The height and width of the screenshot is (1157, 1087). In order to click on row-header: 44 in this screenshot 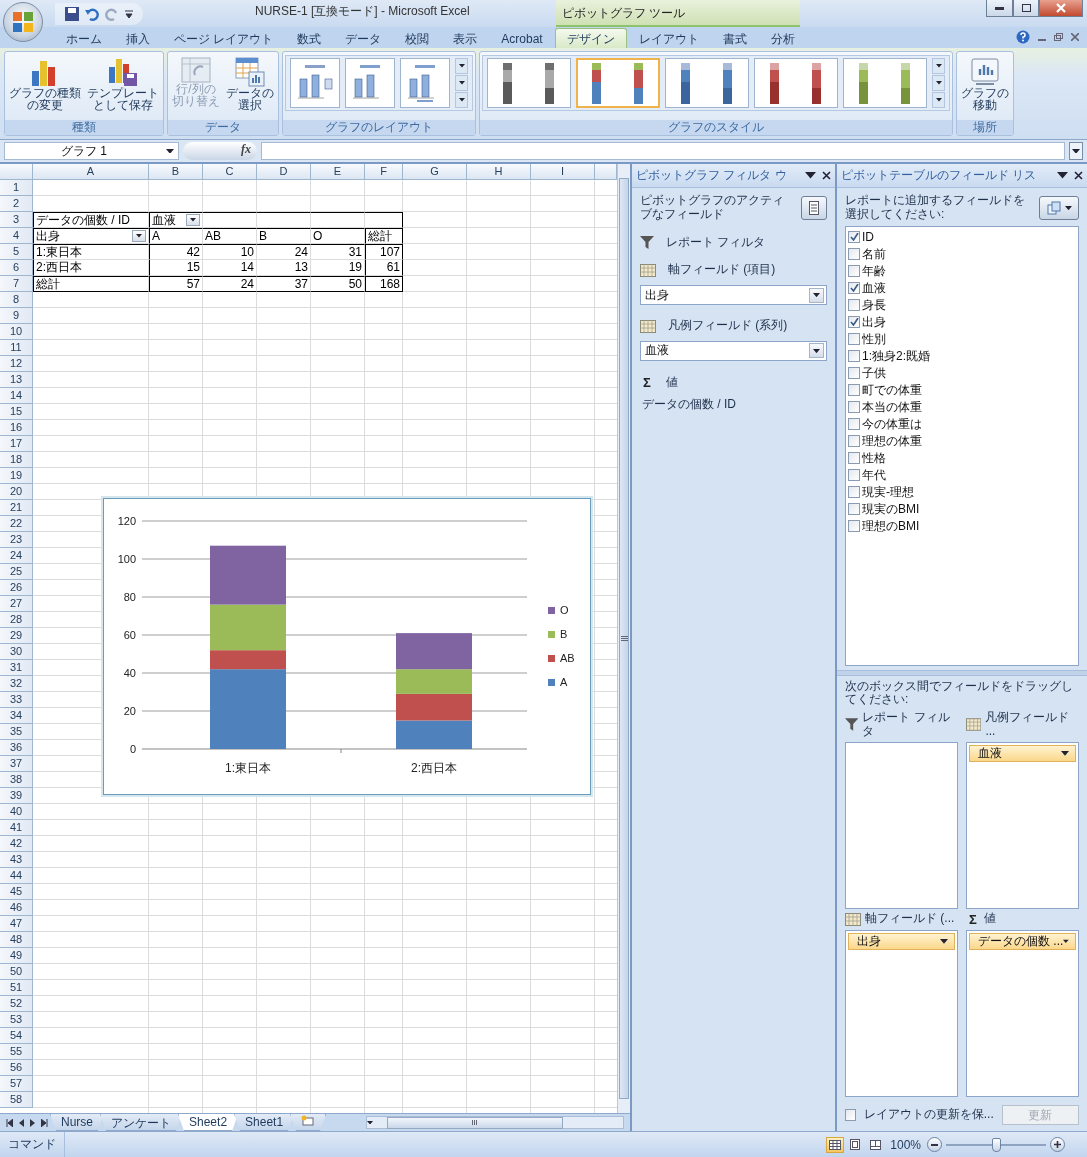, I will do `click(16, 876)`.